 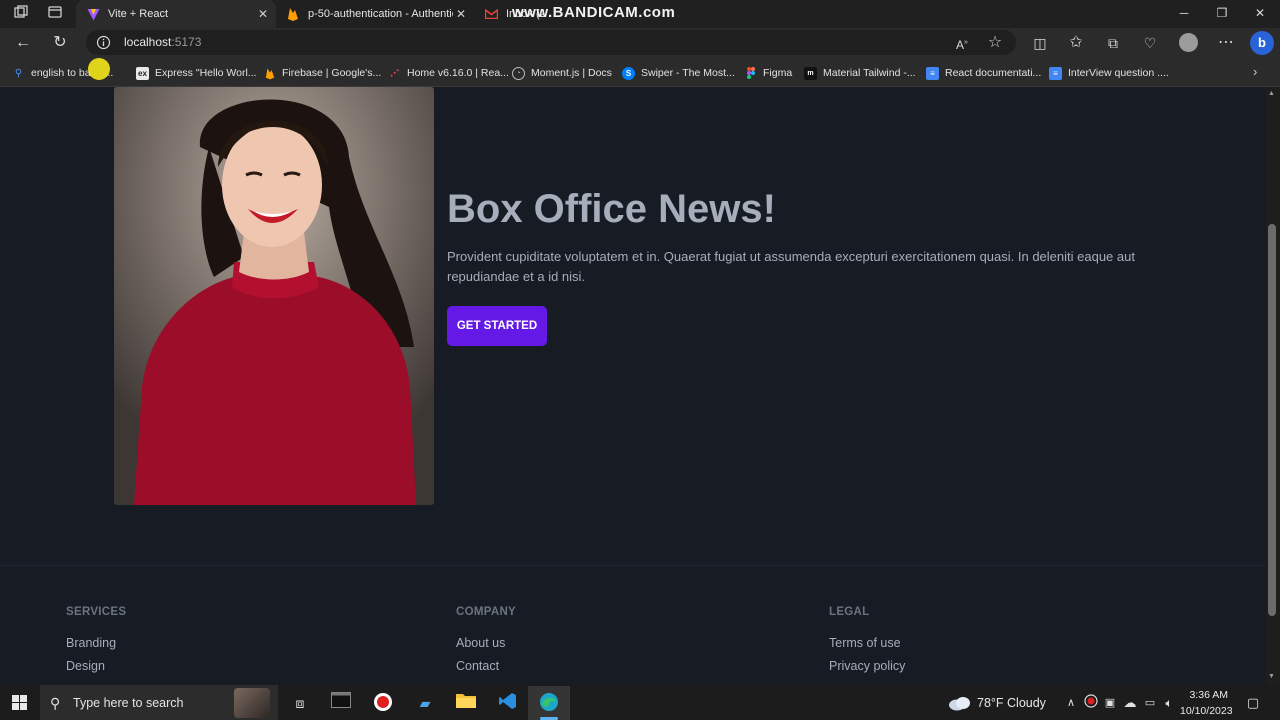 What do you see at coordinates (611, 209) in the screenshot?
I see `hero-title: Box Office News!` at bounding box center [611, 209].